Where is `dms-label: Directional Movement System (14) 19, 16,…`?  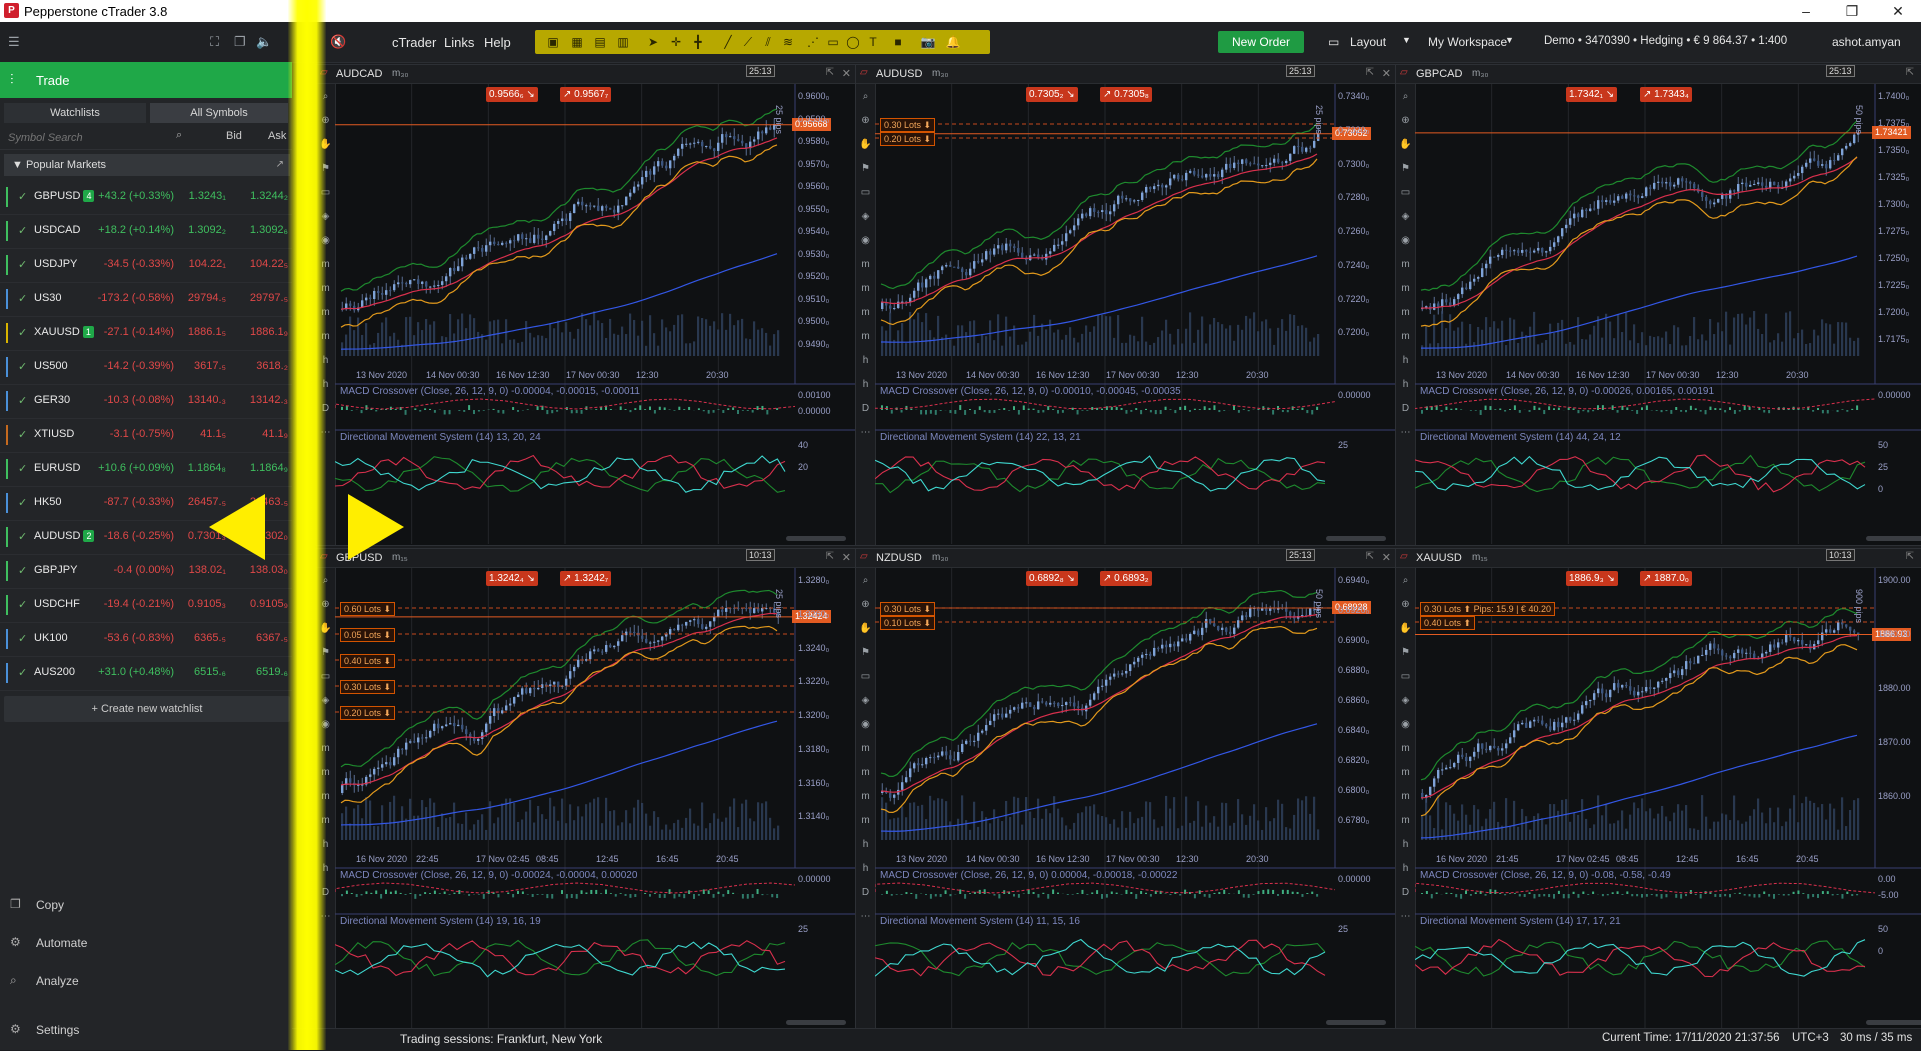
dms-label: Directional Movement System (14) 19, 16,… is located at coordinates (440, 921).